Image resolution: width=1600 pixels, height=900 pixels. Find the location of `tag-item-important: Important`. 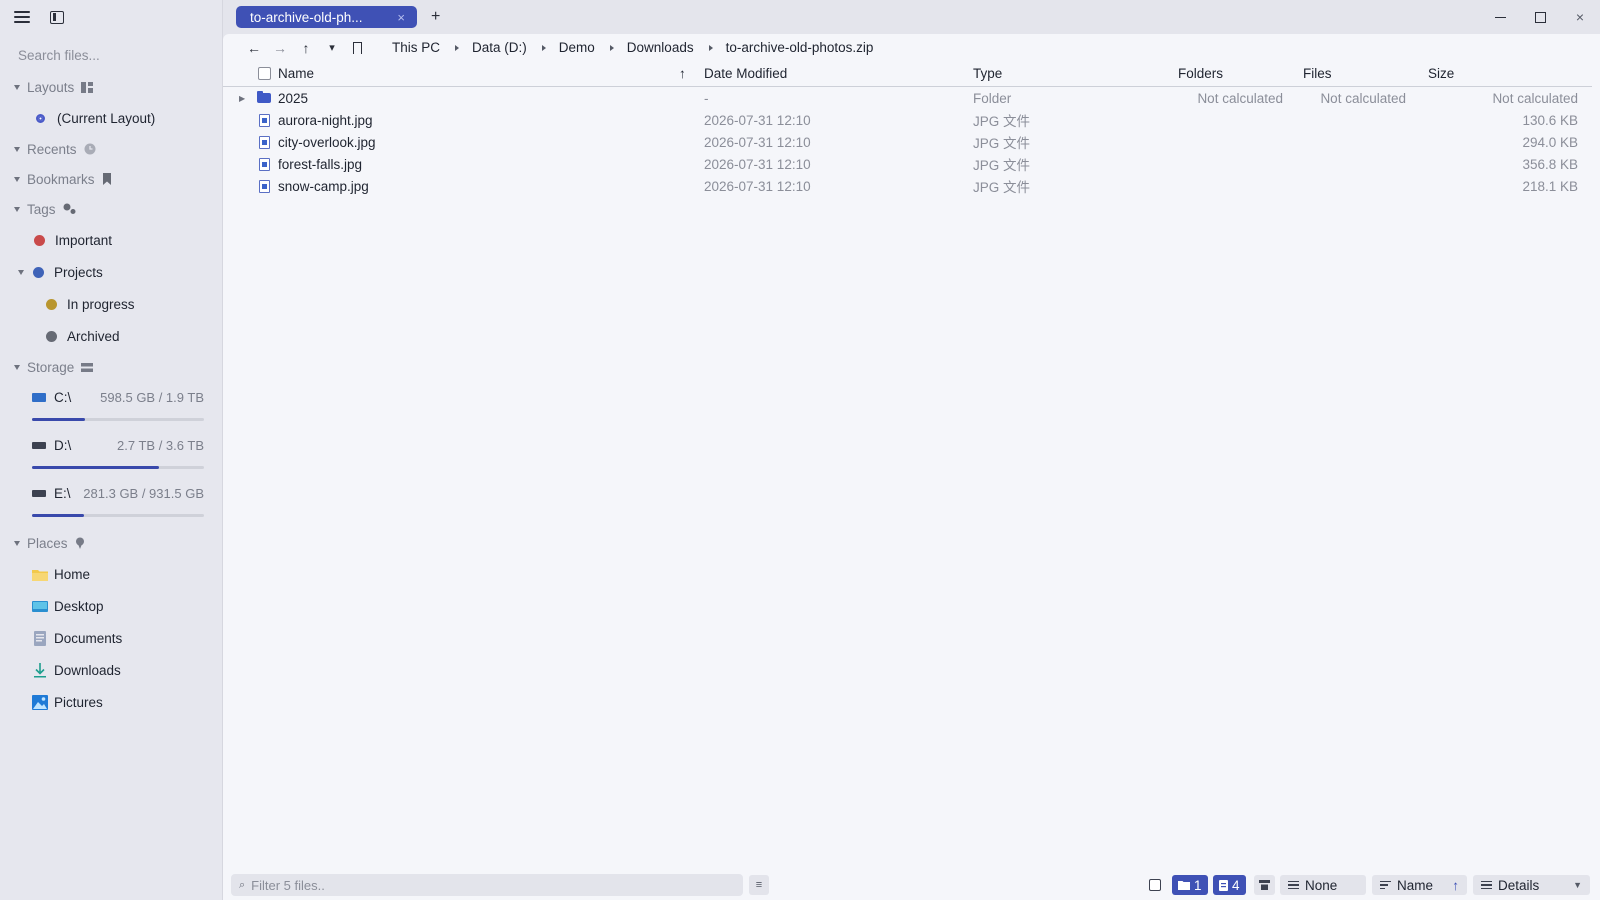

tag-item-important: Important is located at coordinates (111, 240).